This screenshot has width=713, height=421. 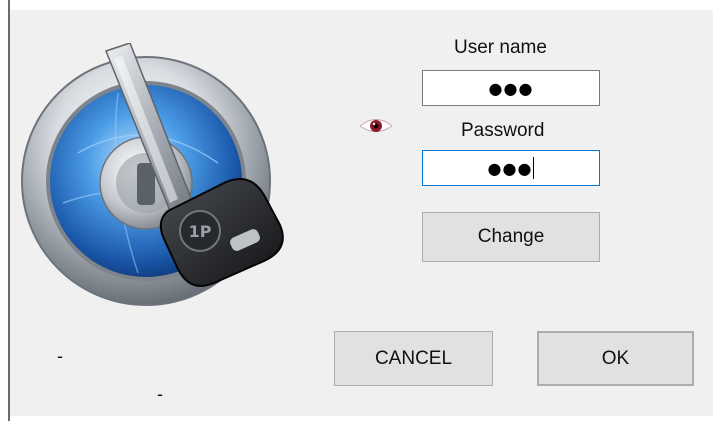 What do you see at coordinates (503, 130) in the screenshot?
I see `password-label: Password` at bounding box center [503, 130].